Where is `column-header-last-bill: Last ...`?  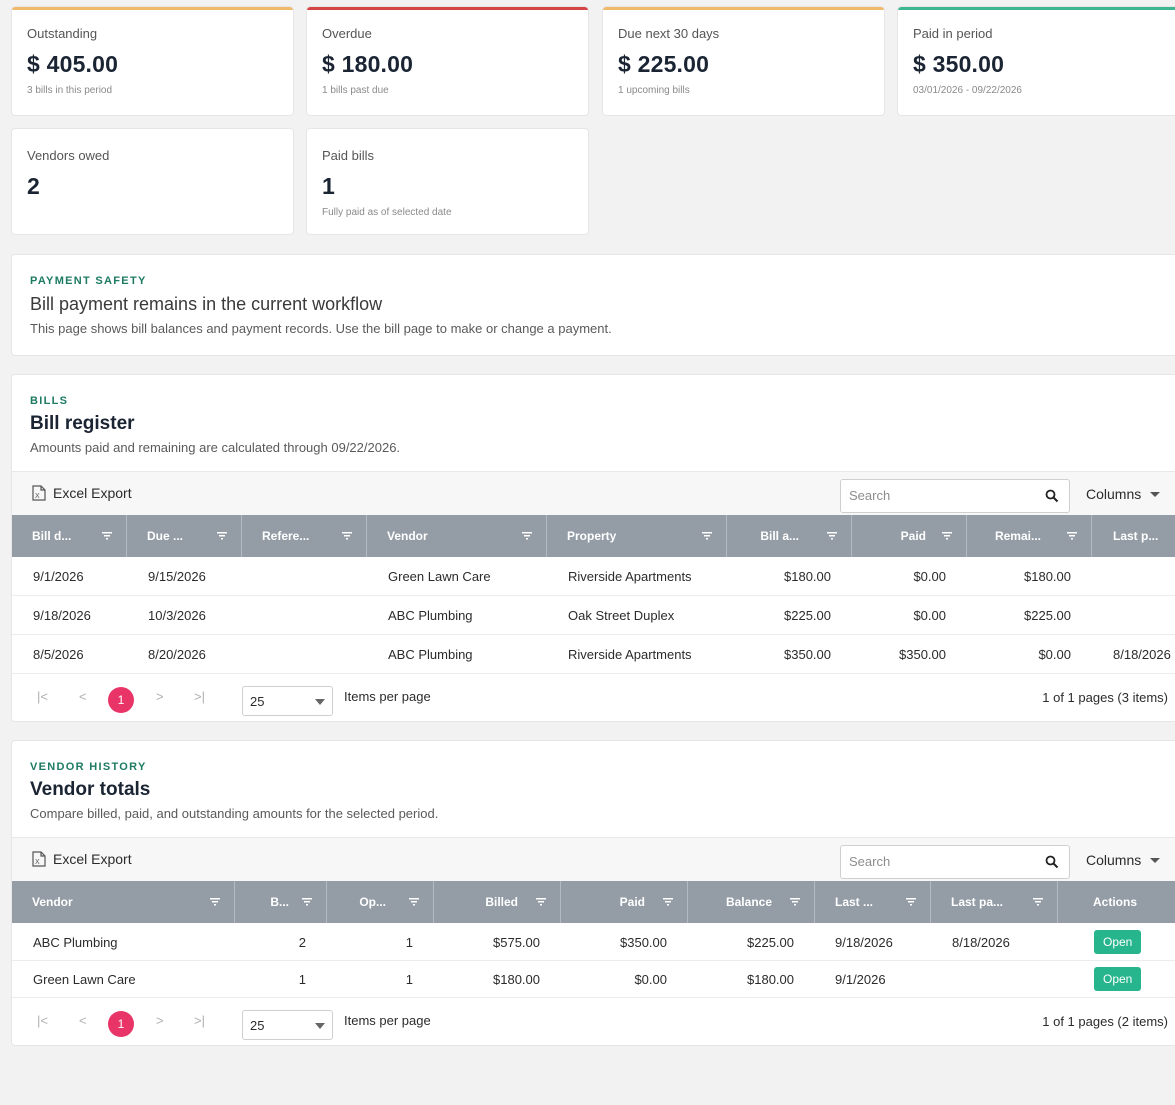
column-header-last-bill: Last ... is located at coordinates (873, 902).